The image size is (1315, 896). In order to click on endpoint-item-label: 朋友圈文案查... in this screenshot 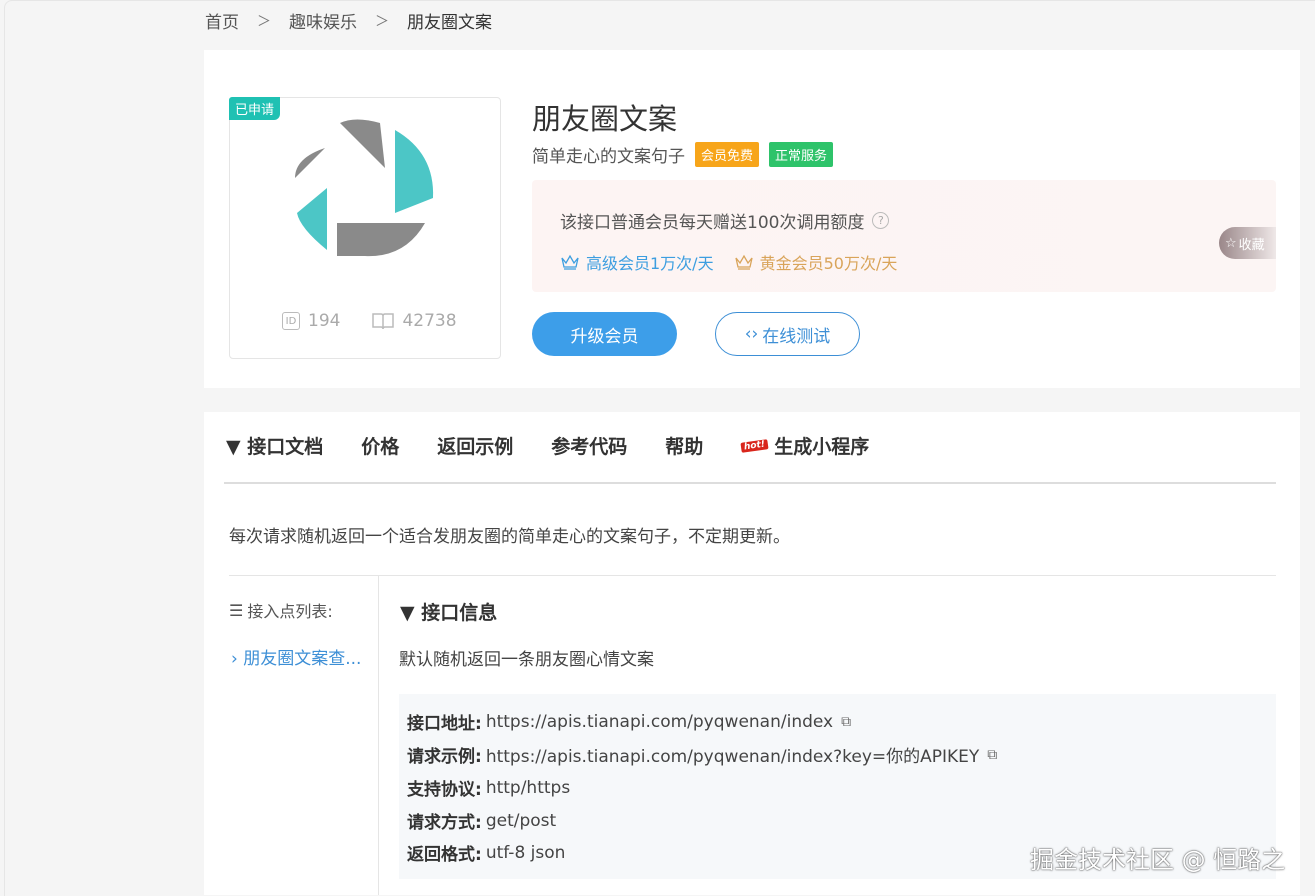, I will do `click(302, 659)`.